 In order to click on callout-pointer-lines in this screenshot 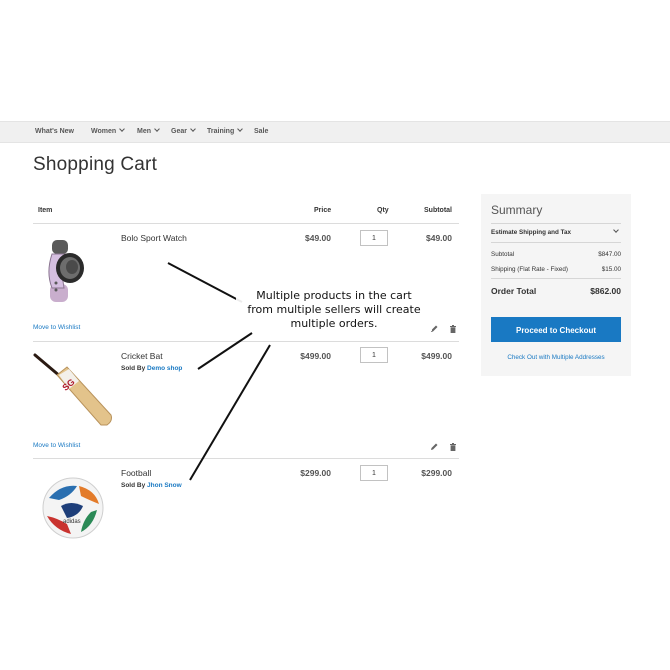, I will do `click(219, 371)`.